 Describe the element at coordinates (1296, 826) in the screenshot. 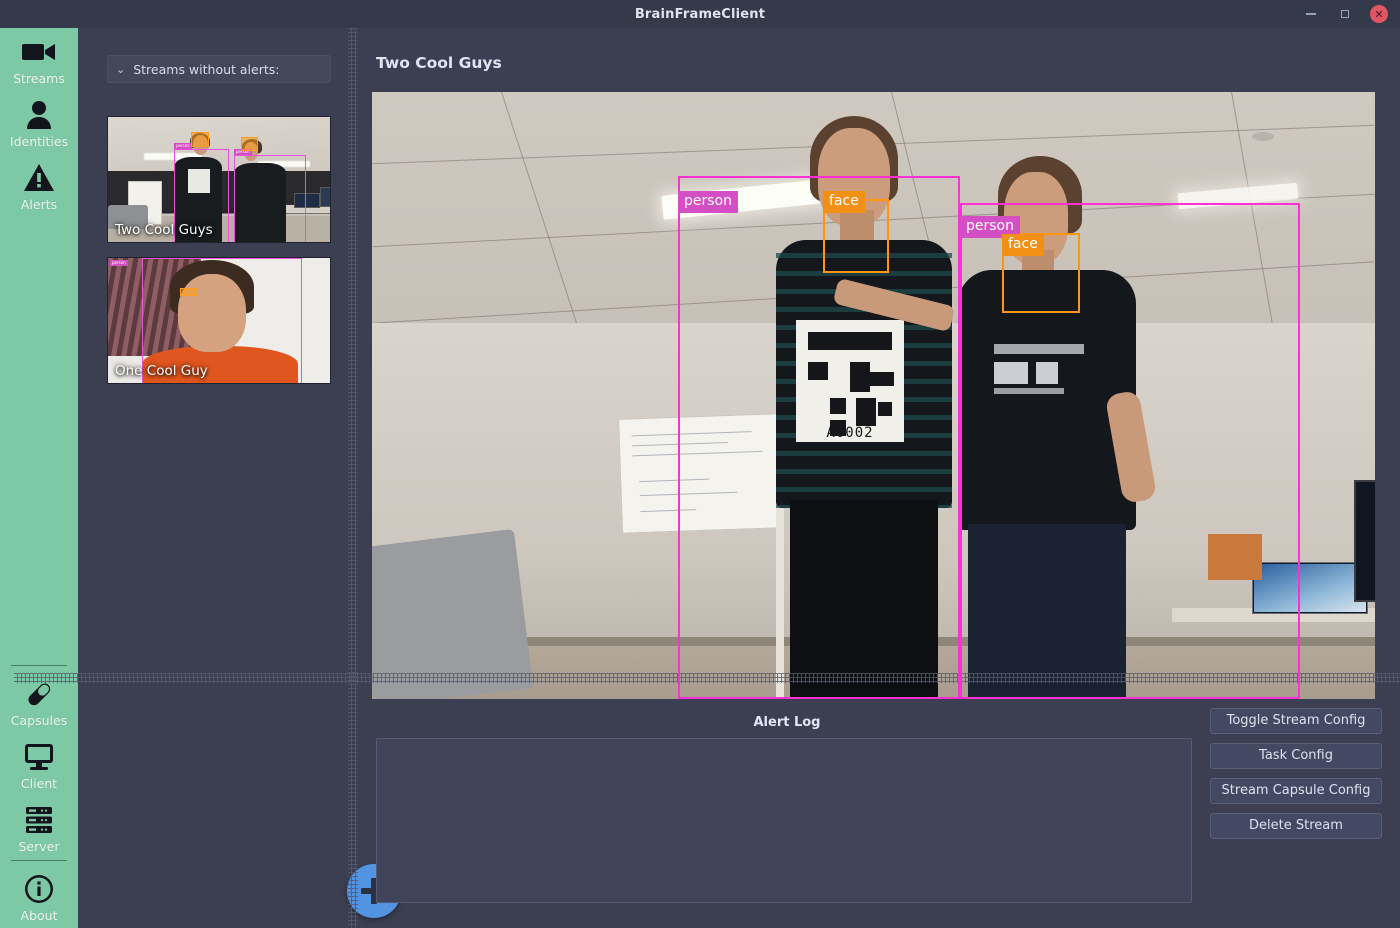

I see `delete-stream-button: Delete Stream` at that location.